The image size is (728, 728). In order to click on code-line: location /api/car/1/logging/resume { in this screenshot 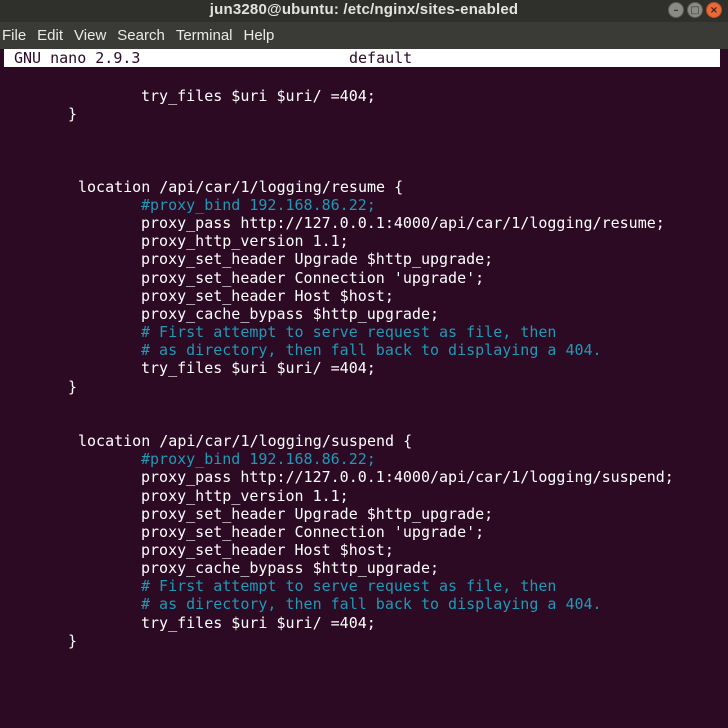, I will do `click(241, 186)`.